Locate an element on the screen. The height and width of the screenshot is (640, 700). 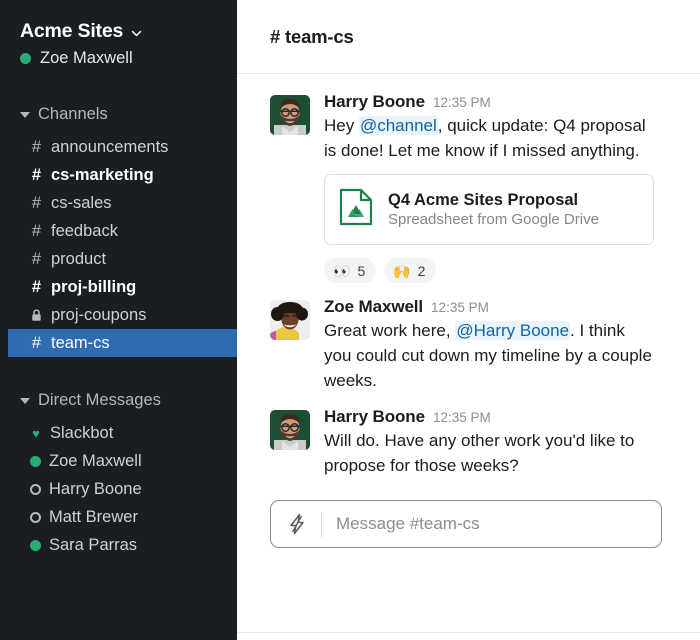
sidebar-item-label: Slackbot is located at coordinates (82, 432).